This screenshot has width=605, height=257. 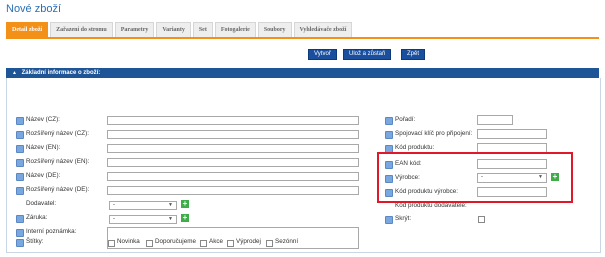 What do you see at coordinates (287, 241) in the screenshot?
I see `tag-label-sezonni: Sezónní` at bounding box center [287, 241].